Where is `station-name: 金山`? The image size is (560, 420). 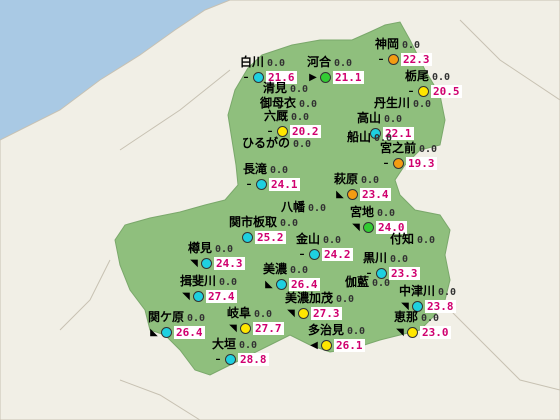
station-name: 金山 is located at coordinates (308, 239).